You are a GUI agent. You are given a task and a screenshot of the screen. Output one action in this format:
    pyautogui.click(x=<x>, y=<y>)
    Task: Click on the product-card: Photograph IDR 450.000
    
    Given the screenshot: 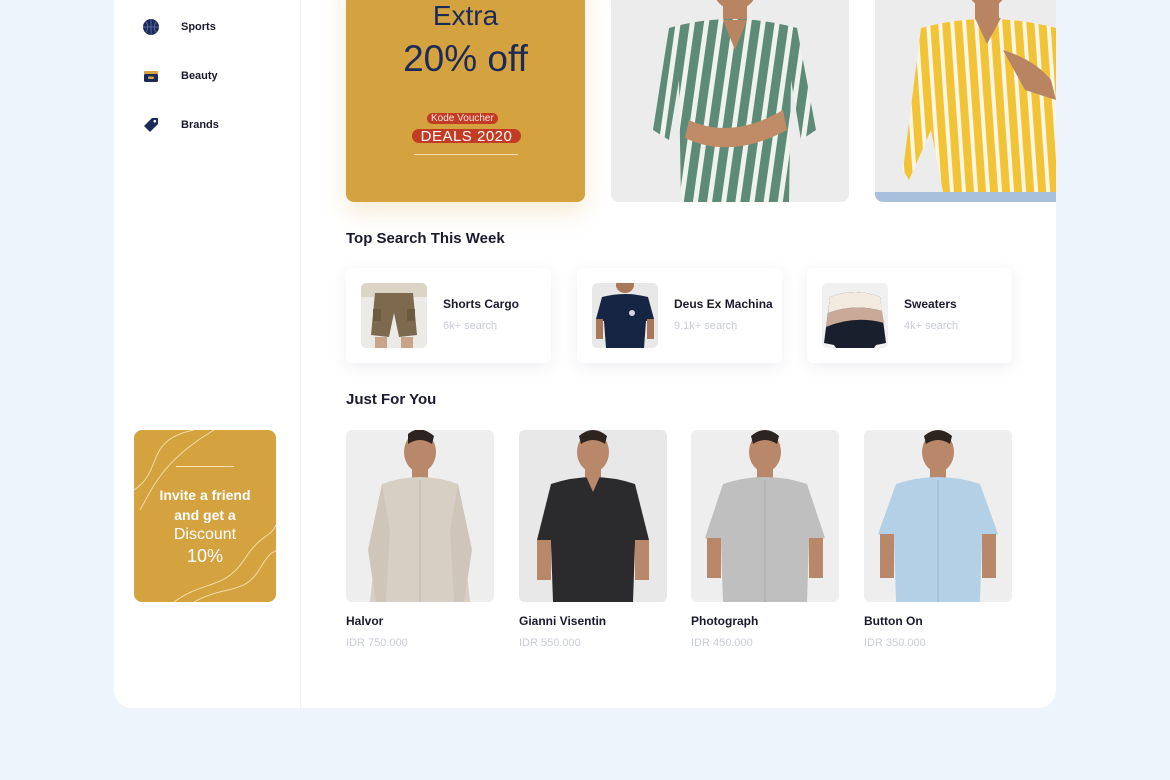 What is the action you would take?
    pyautogui.click(x=765, y=539)
    